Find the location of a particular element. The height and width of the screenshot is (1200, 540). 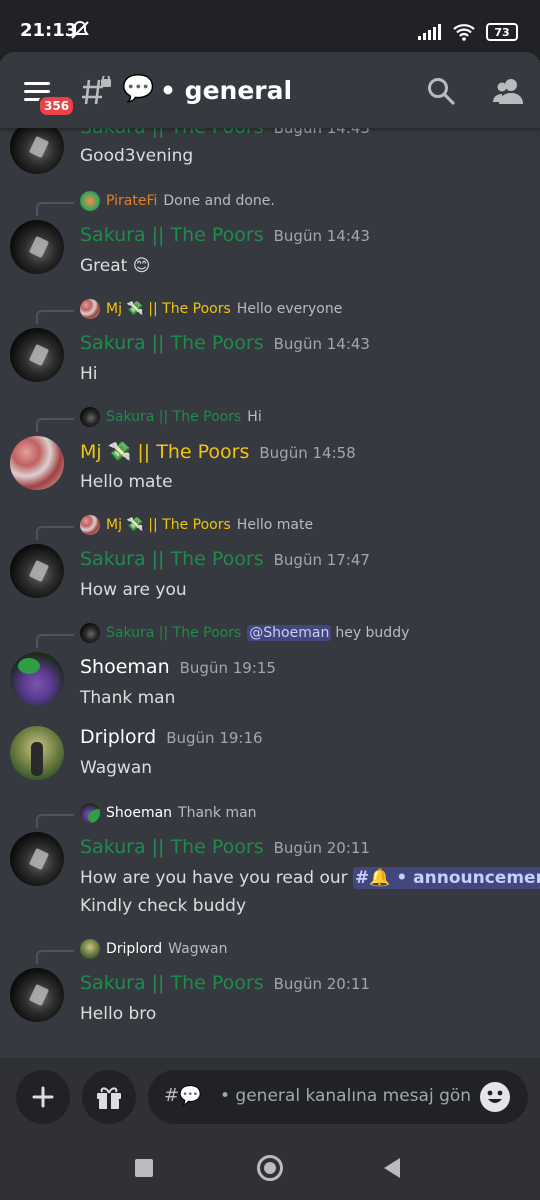

channel-emoji: 💬 is located at coordinates (138, 89).